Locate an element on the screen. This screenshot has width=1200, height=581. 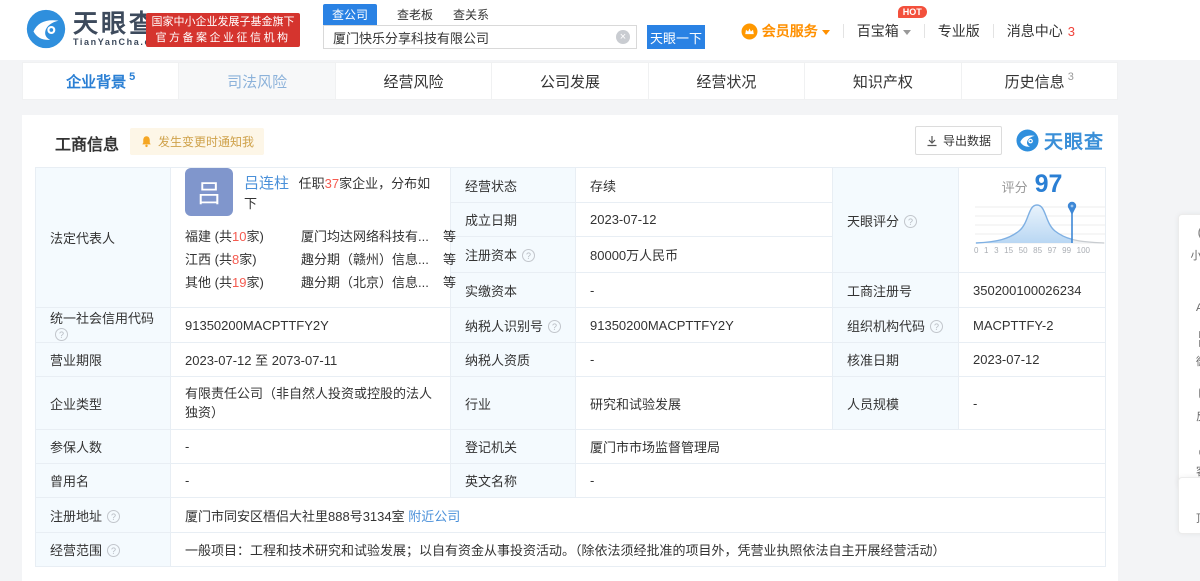
tab-label: 司法风险 is located at coordinates (257, 82).